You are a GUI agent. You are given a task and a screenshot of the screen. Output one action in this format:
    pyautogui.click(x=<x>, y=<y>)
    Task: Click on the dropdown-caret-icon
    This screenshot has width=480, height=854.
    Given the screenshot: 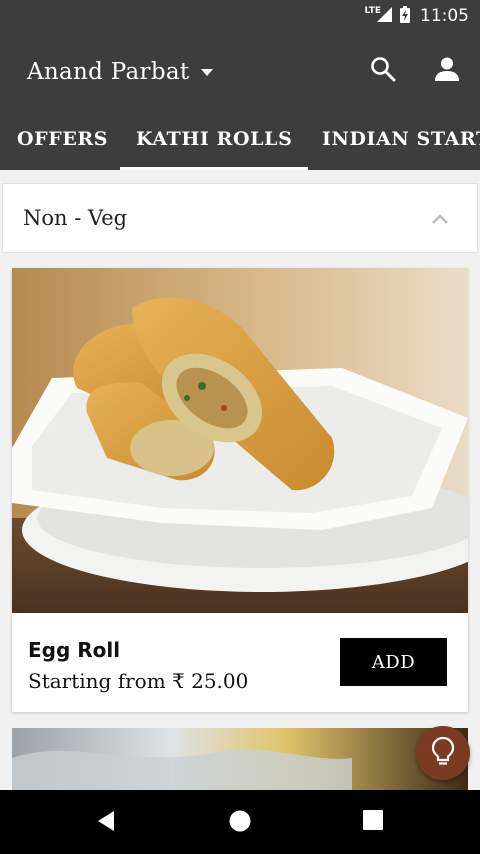 What is the action you would take?
    pyautogui.click(x=207, y=72)
    